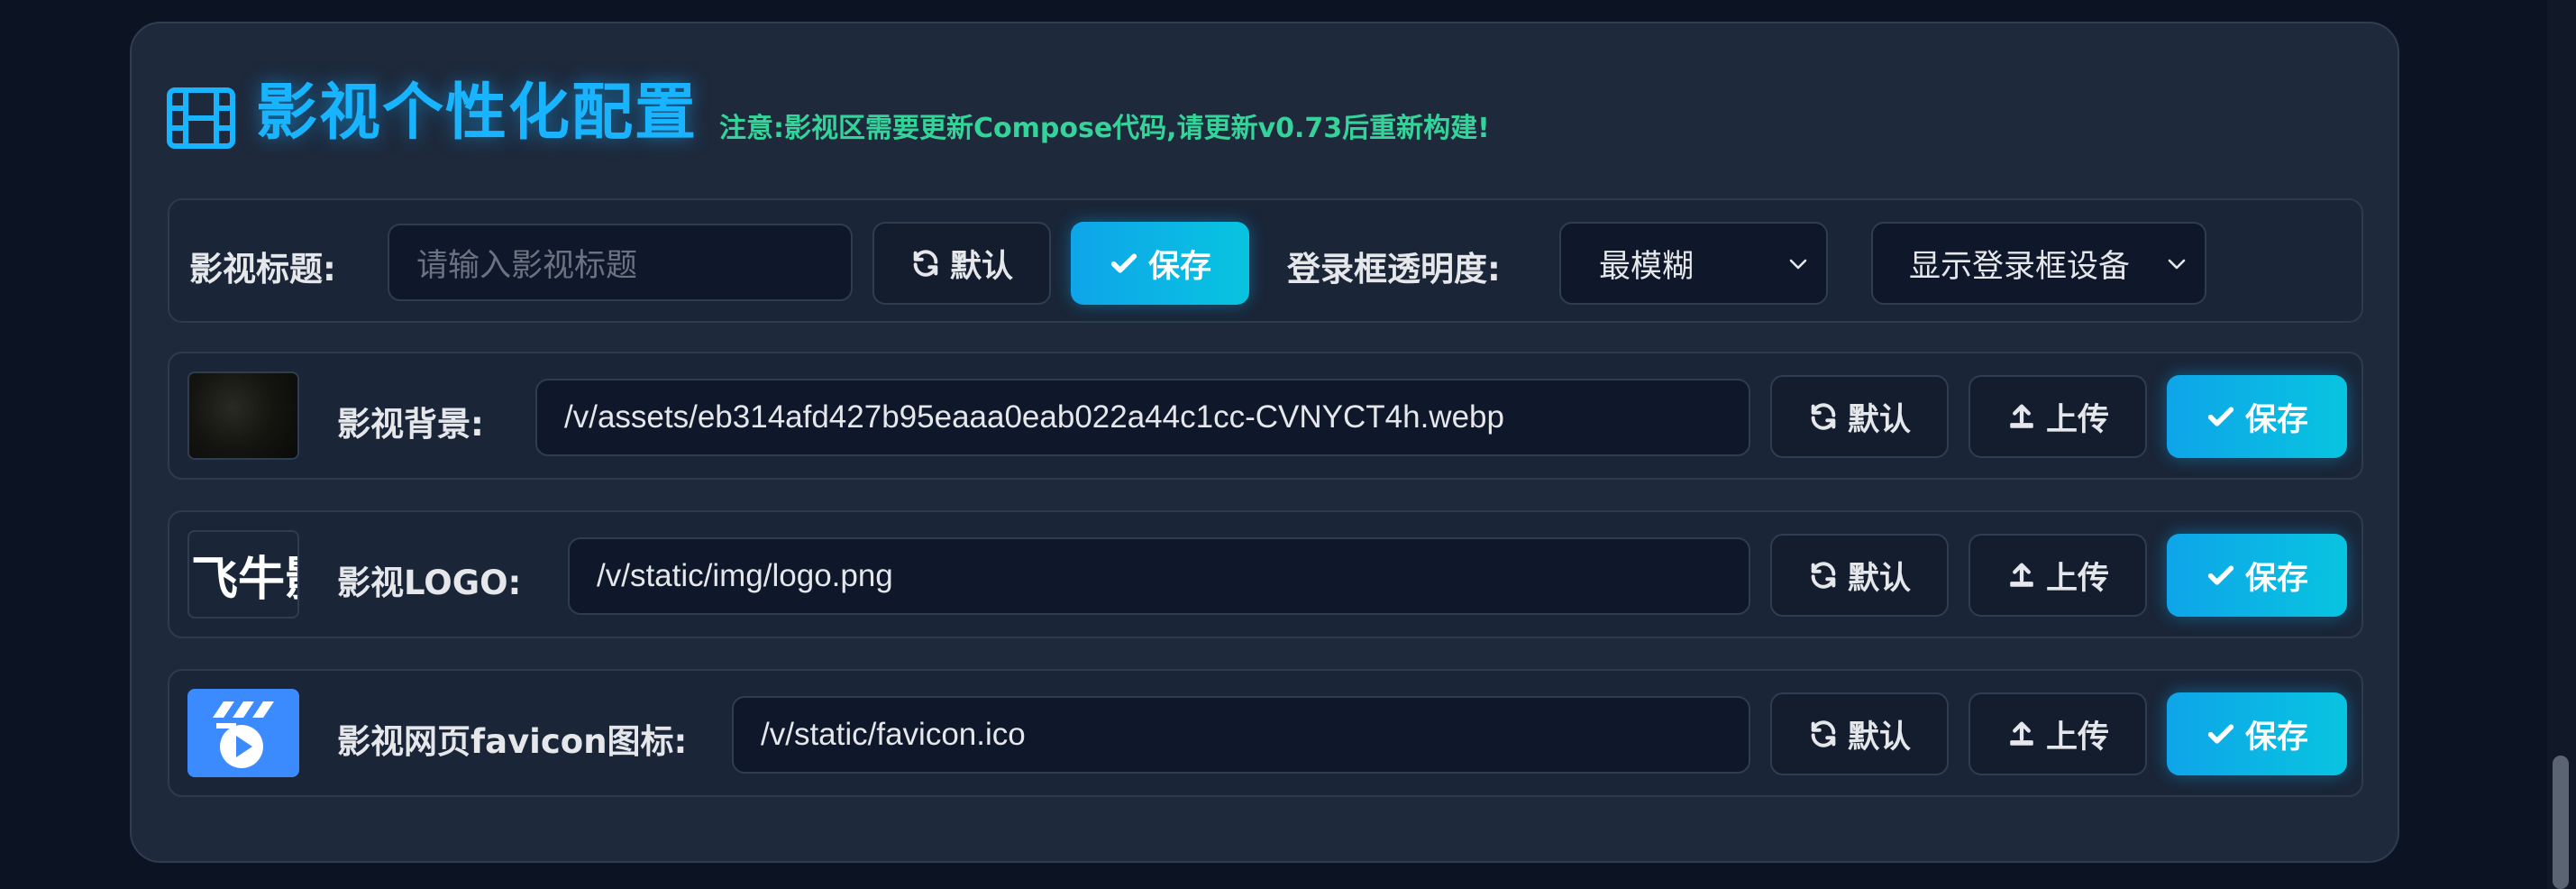  Describe the element at coordinates (1241, 735) in the screenshot. I see `favicon-path-input: /v/static/favicon.ico` at that location.